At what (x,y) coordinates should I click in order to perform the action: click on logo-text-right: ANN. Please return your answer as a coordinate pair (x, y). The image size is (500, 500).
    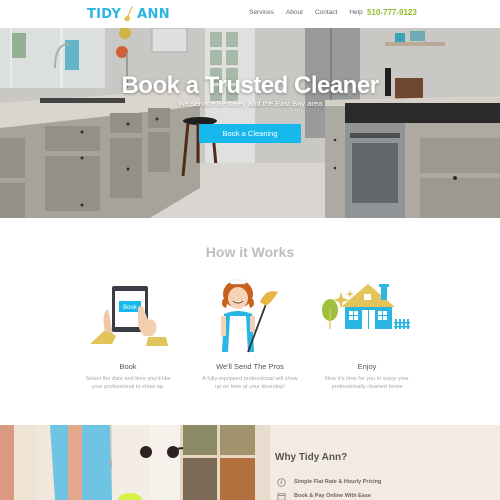
    Looking at the image, I should click on (153, 14).